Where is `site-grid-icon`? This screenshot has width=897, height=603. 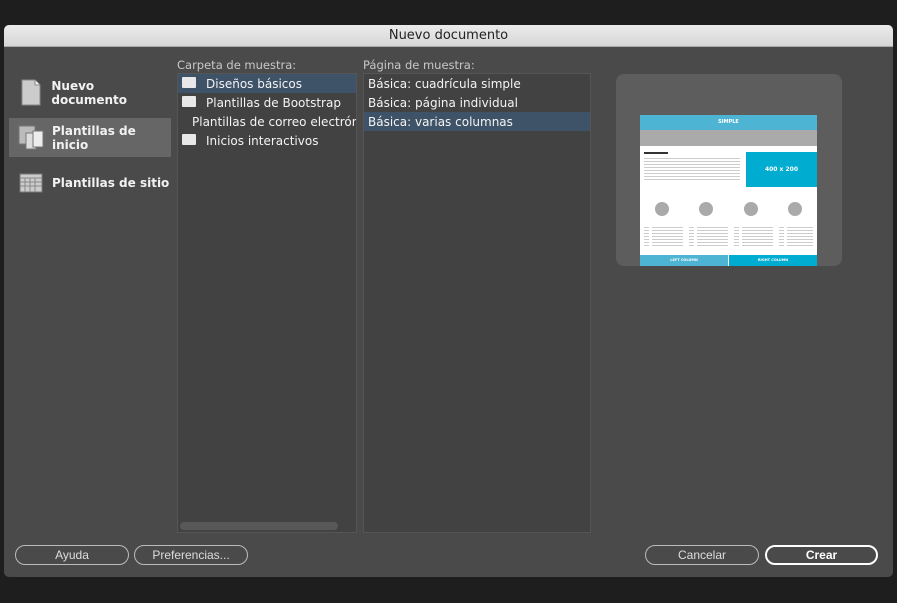
site-grid-icon is located at coordinates (31, 183).